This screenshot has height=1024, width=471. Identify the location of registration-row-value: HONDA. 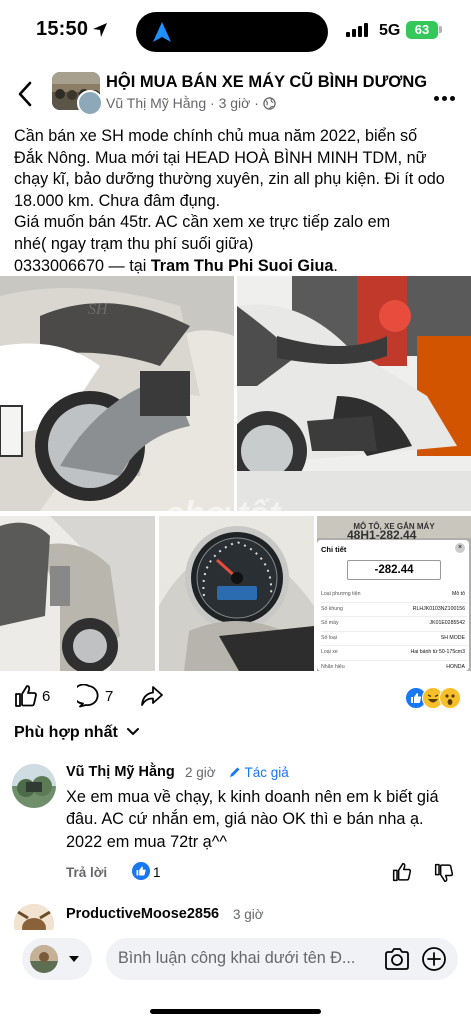
(455, 666).